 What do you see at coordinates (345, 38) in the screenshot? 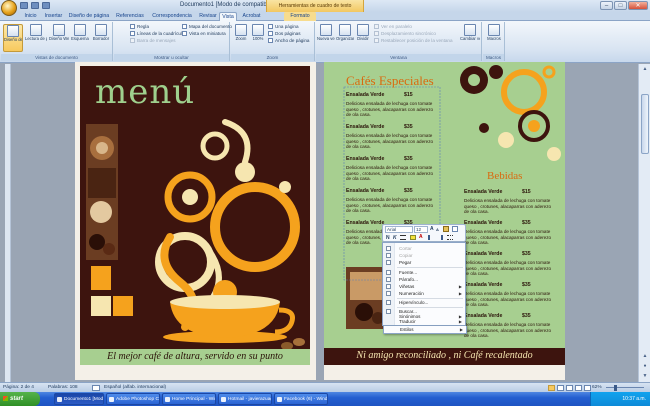
I see `arrange-all-button: Organizar todo` at bounding box center [345, 38].